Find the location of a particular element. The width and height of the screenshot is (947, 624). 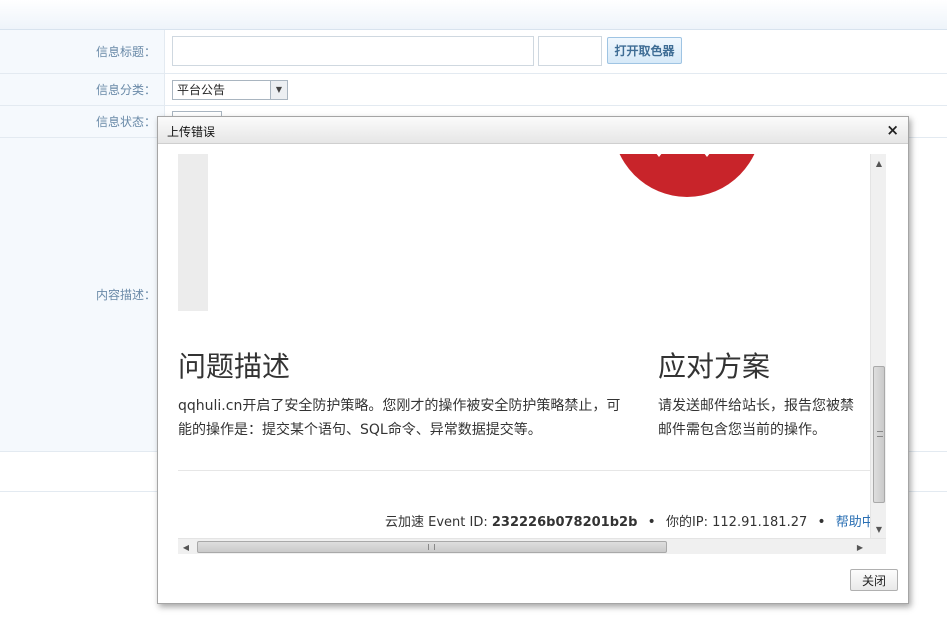

solution-line-1: 请发送邮件给站长，报告您被禁 is located at coordinates (756, 406).